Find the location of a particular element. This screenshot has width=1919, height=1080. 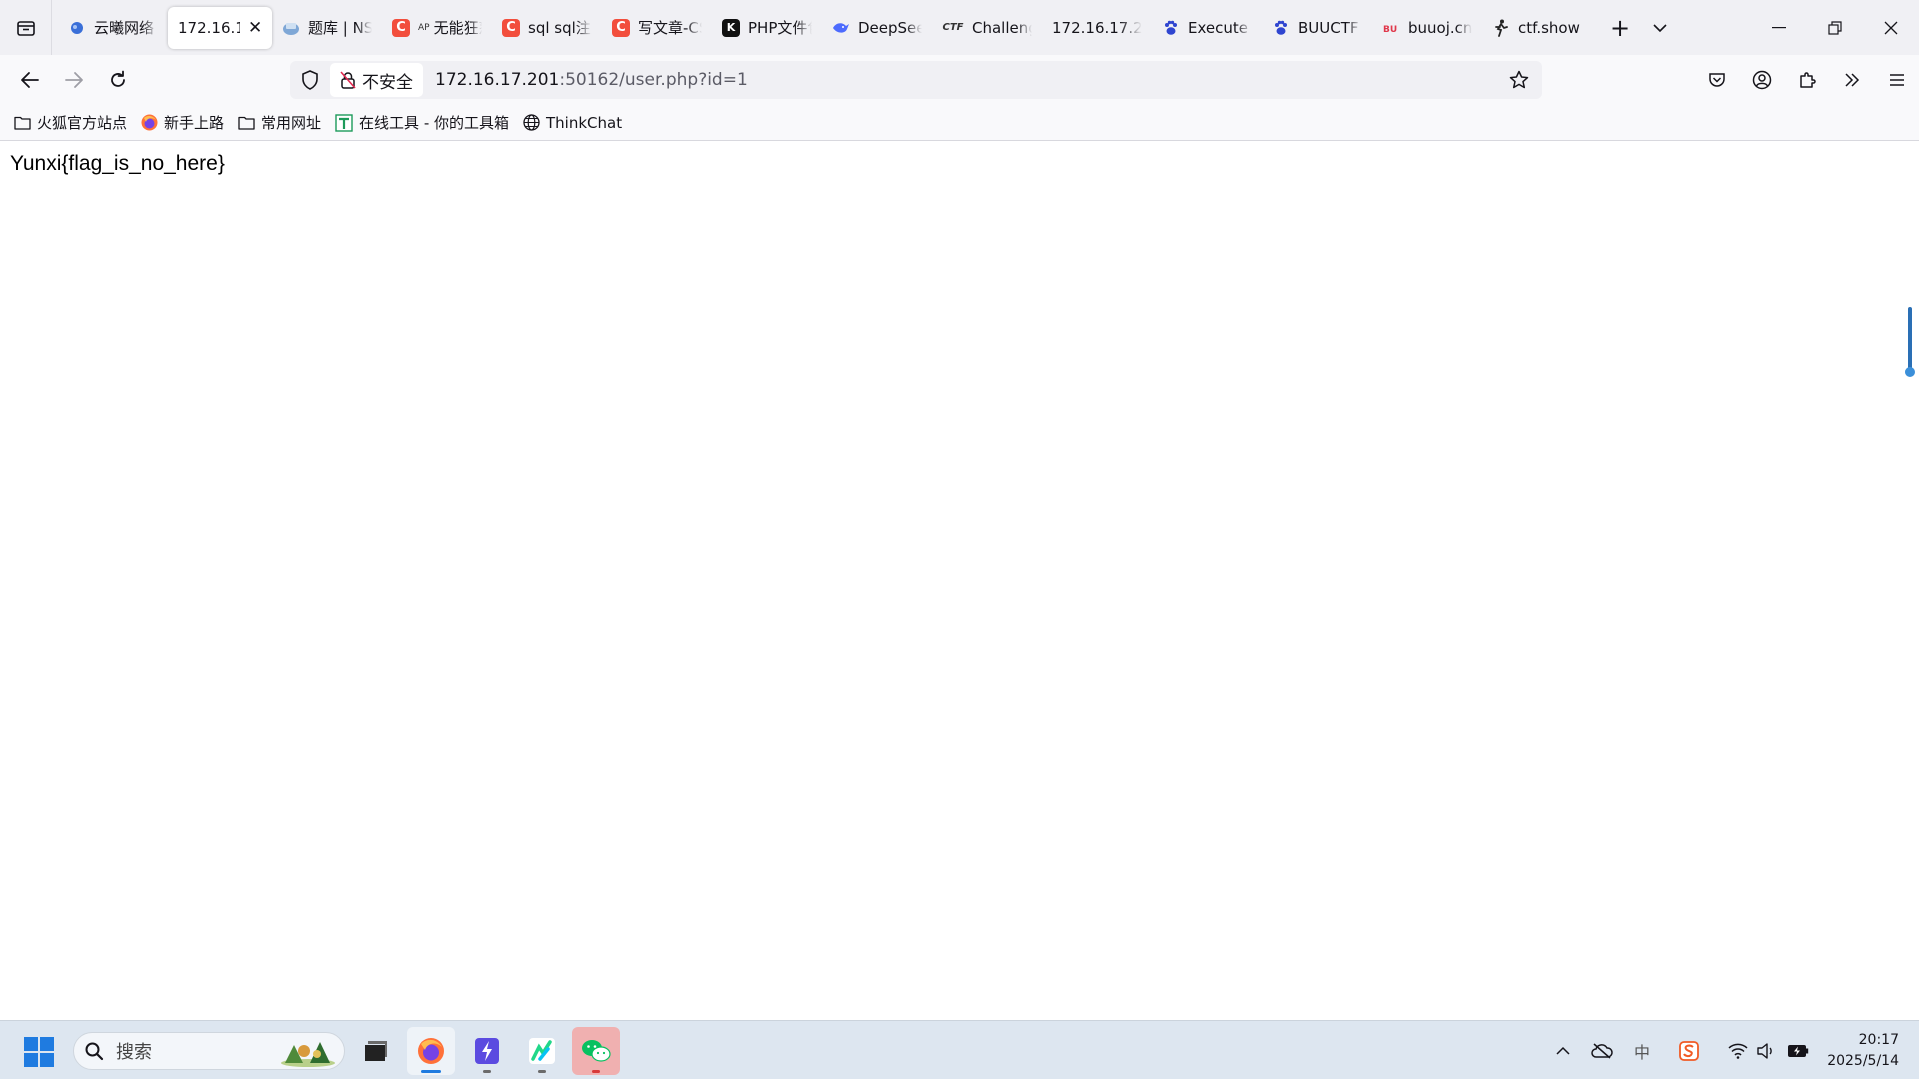

task-view-icon is located at coordinates (376, 1051).